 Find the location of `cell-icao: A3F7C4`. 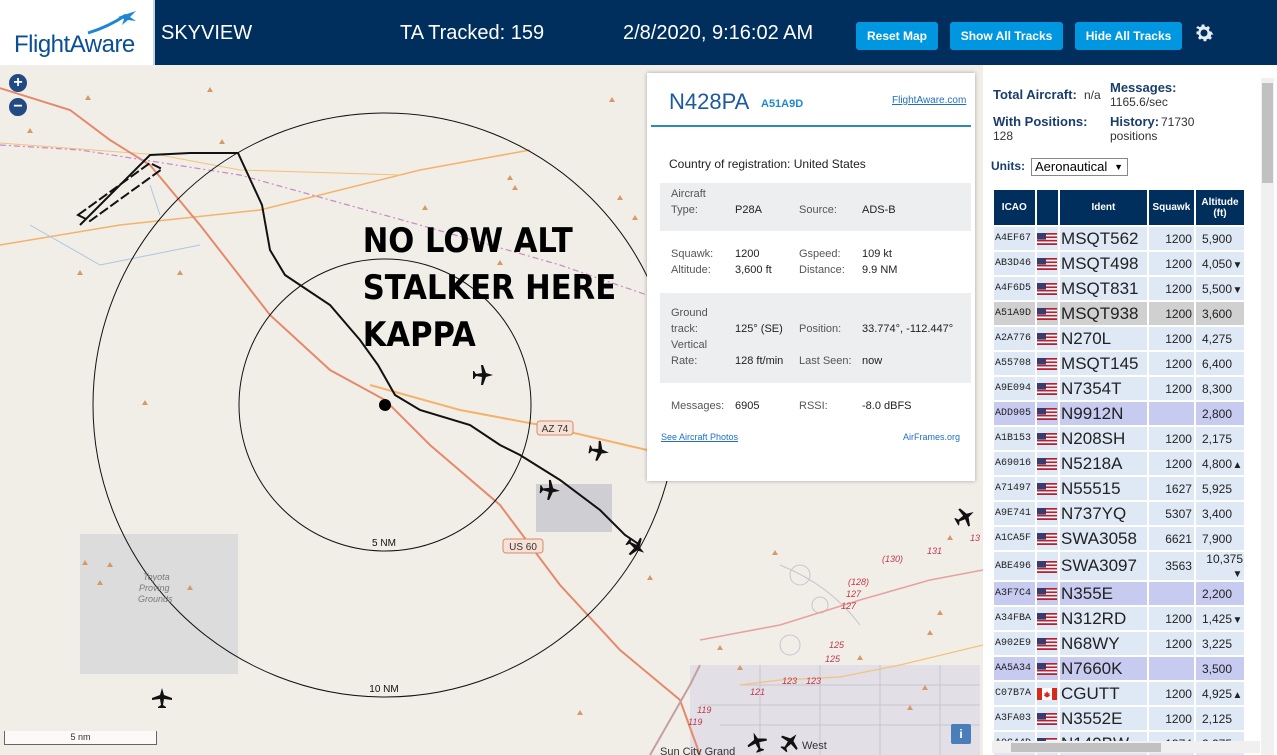

cell-icao: A3F7C4 is located at coordinates (1014, 593).